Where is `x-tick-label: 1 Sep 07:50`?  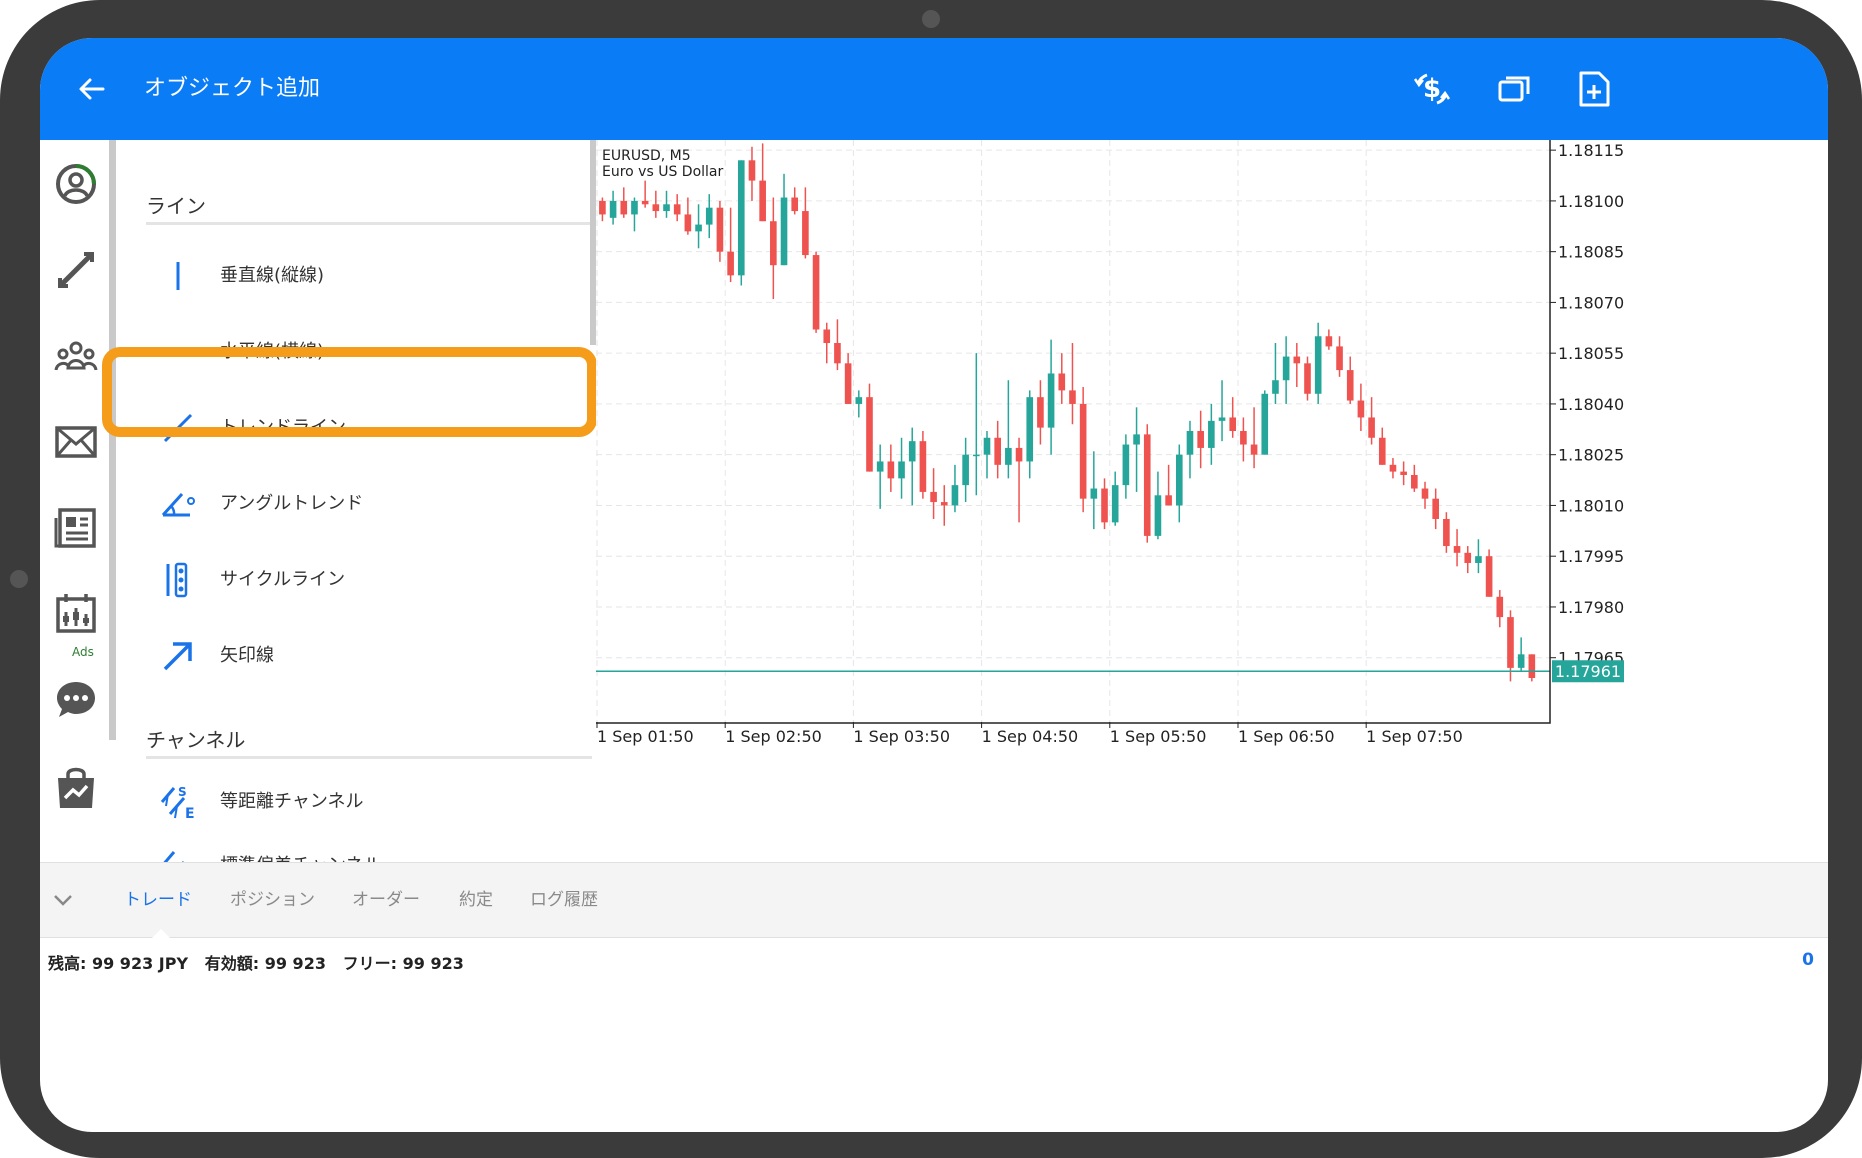 x-tick-label: 1 Sep 07:50 is located at coordinates (1414, 736).